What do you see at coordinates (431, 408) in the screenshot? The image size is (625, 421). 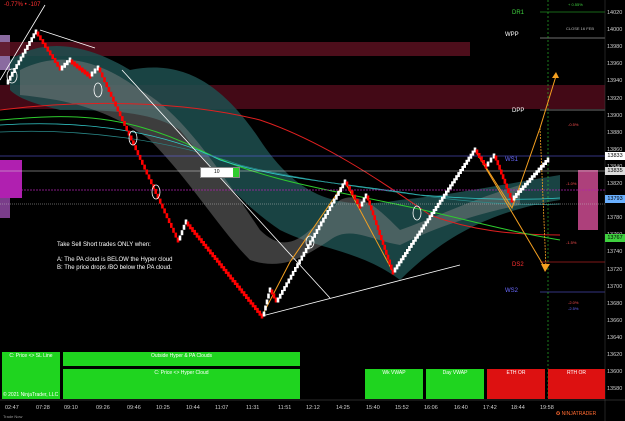 I see `time-tick: 16:06` at bounding box center [431, 408].